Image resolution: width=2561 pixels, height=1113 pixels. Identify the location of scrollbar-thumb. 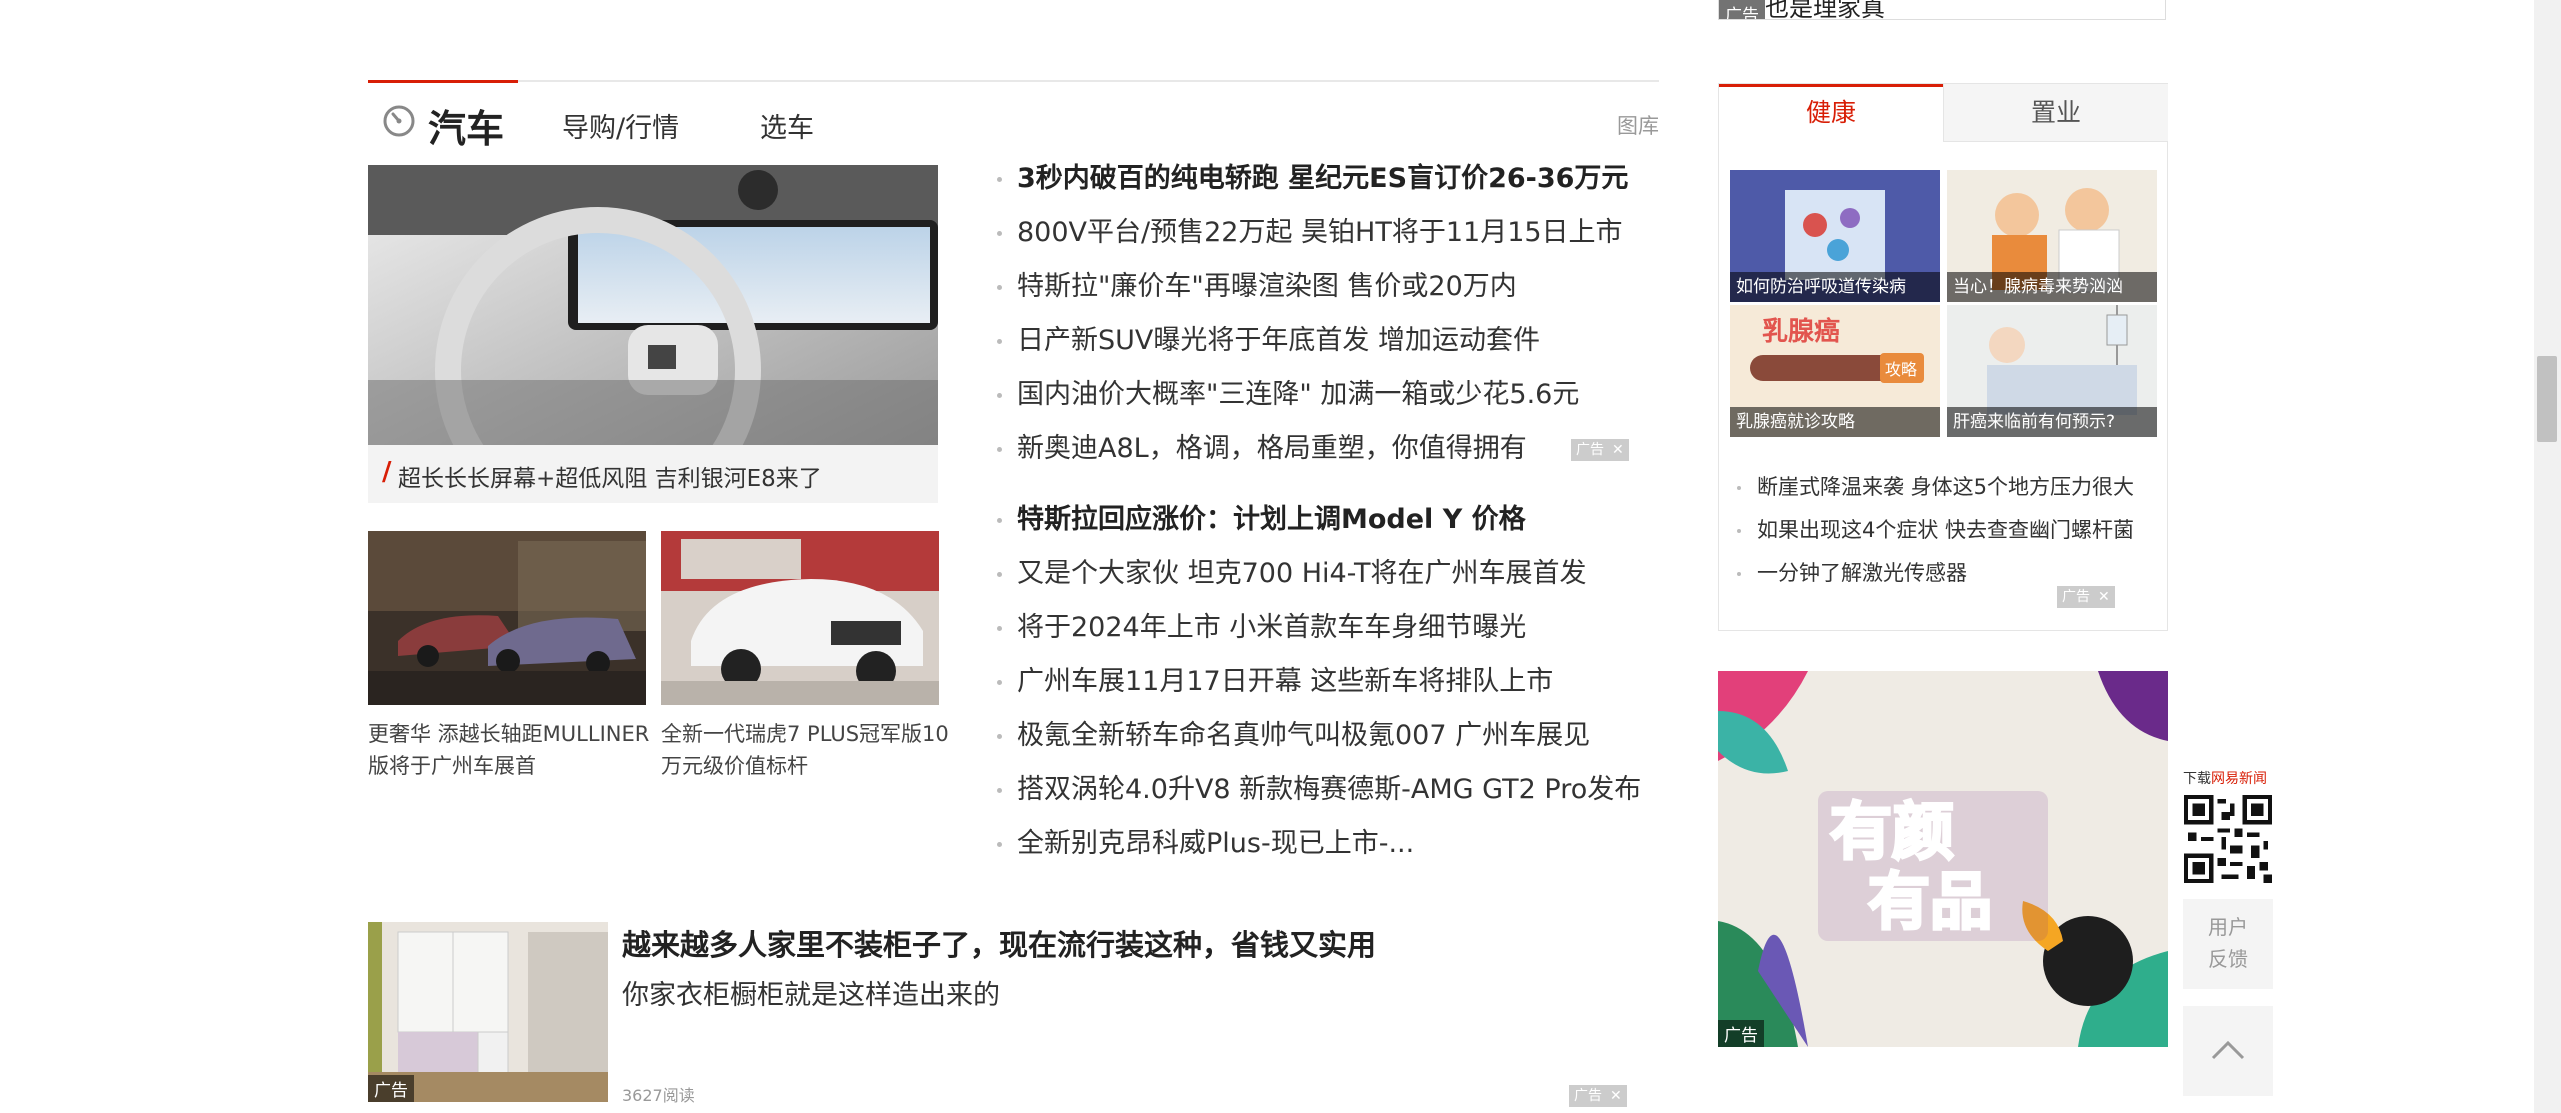
(2547, 399).